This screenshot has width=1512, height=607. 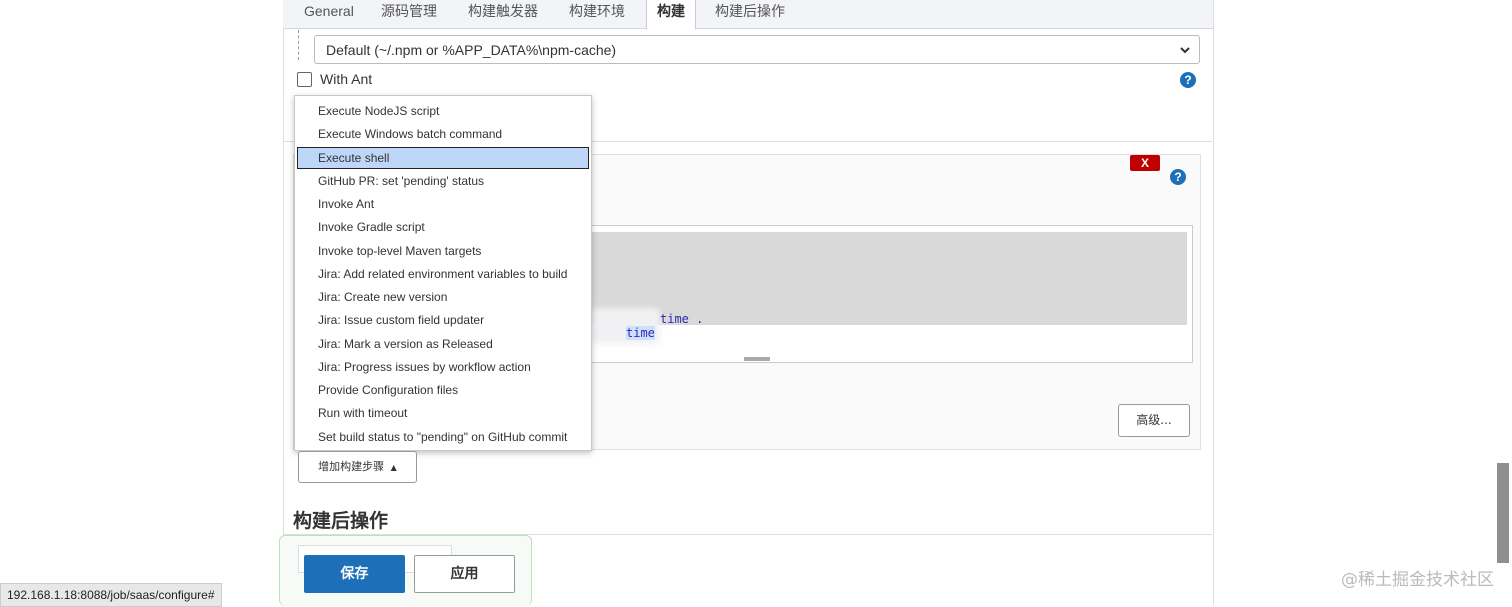 What do you see at coordinates (757, 49) in the screenshot?
I see `npm-cache-select: Default (~/.npm or %APP_DATA%\npm-cache)` at bounding box center [757, 49].